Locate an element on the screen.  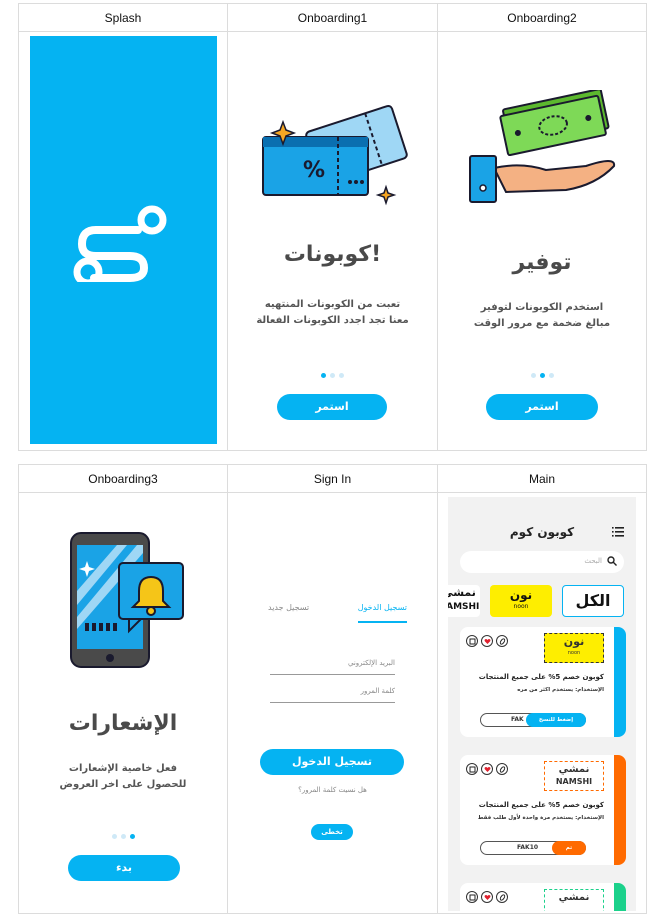
screen-title: Onboarding1 is located at coordinates (332, 18).